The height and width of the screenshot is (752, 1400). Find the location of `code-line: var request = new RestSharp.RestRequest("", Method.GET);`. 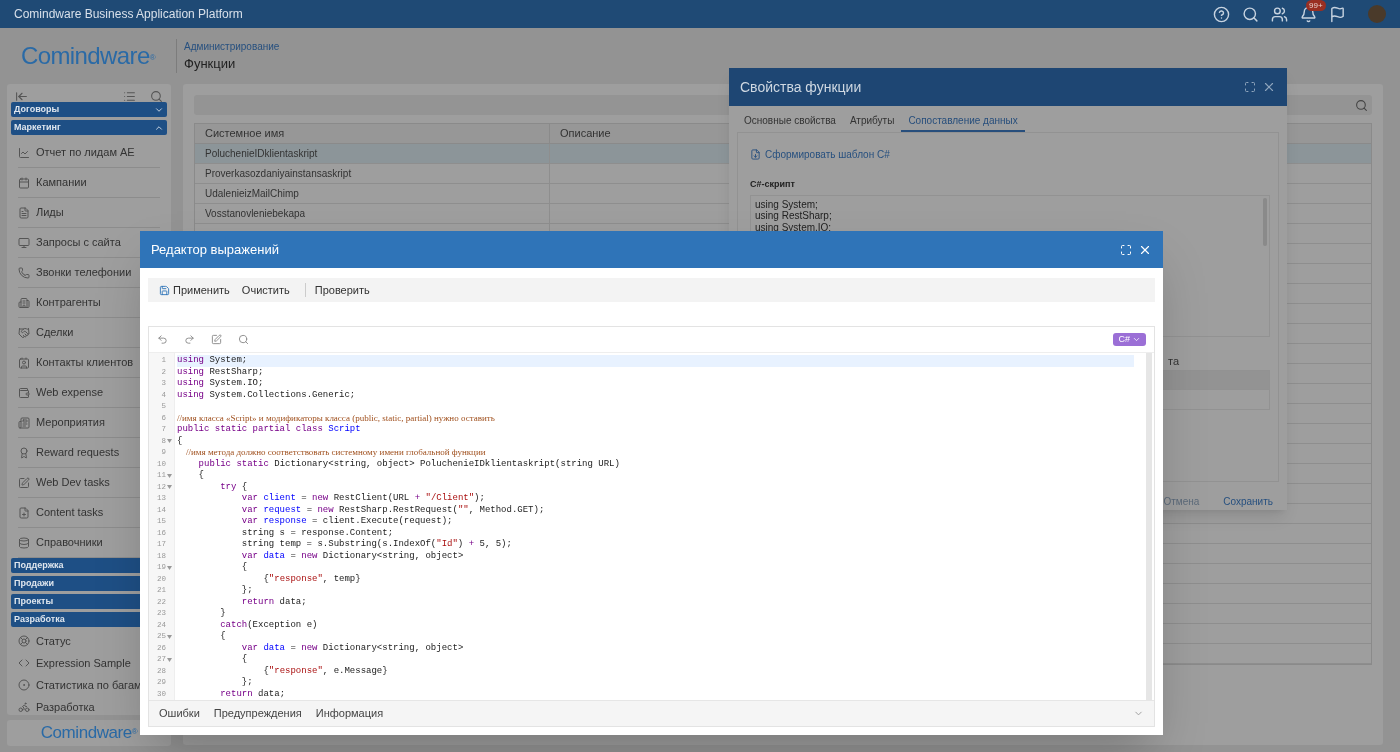

code-line: var request = new RestSharp.RestRequest("", Method.GET); is located at coordinates (393, 510).